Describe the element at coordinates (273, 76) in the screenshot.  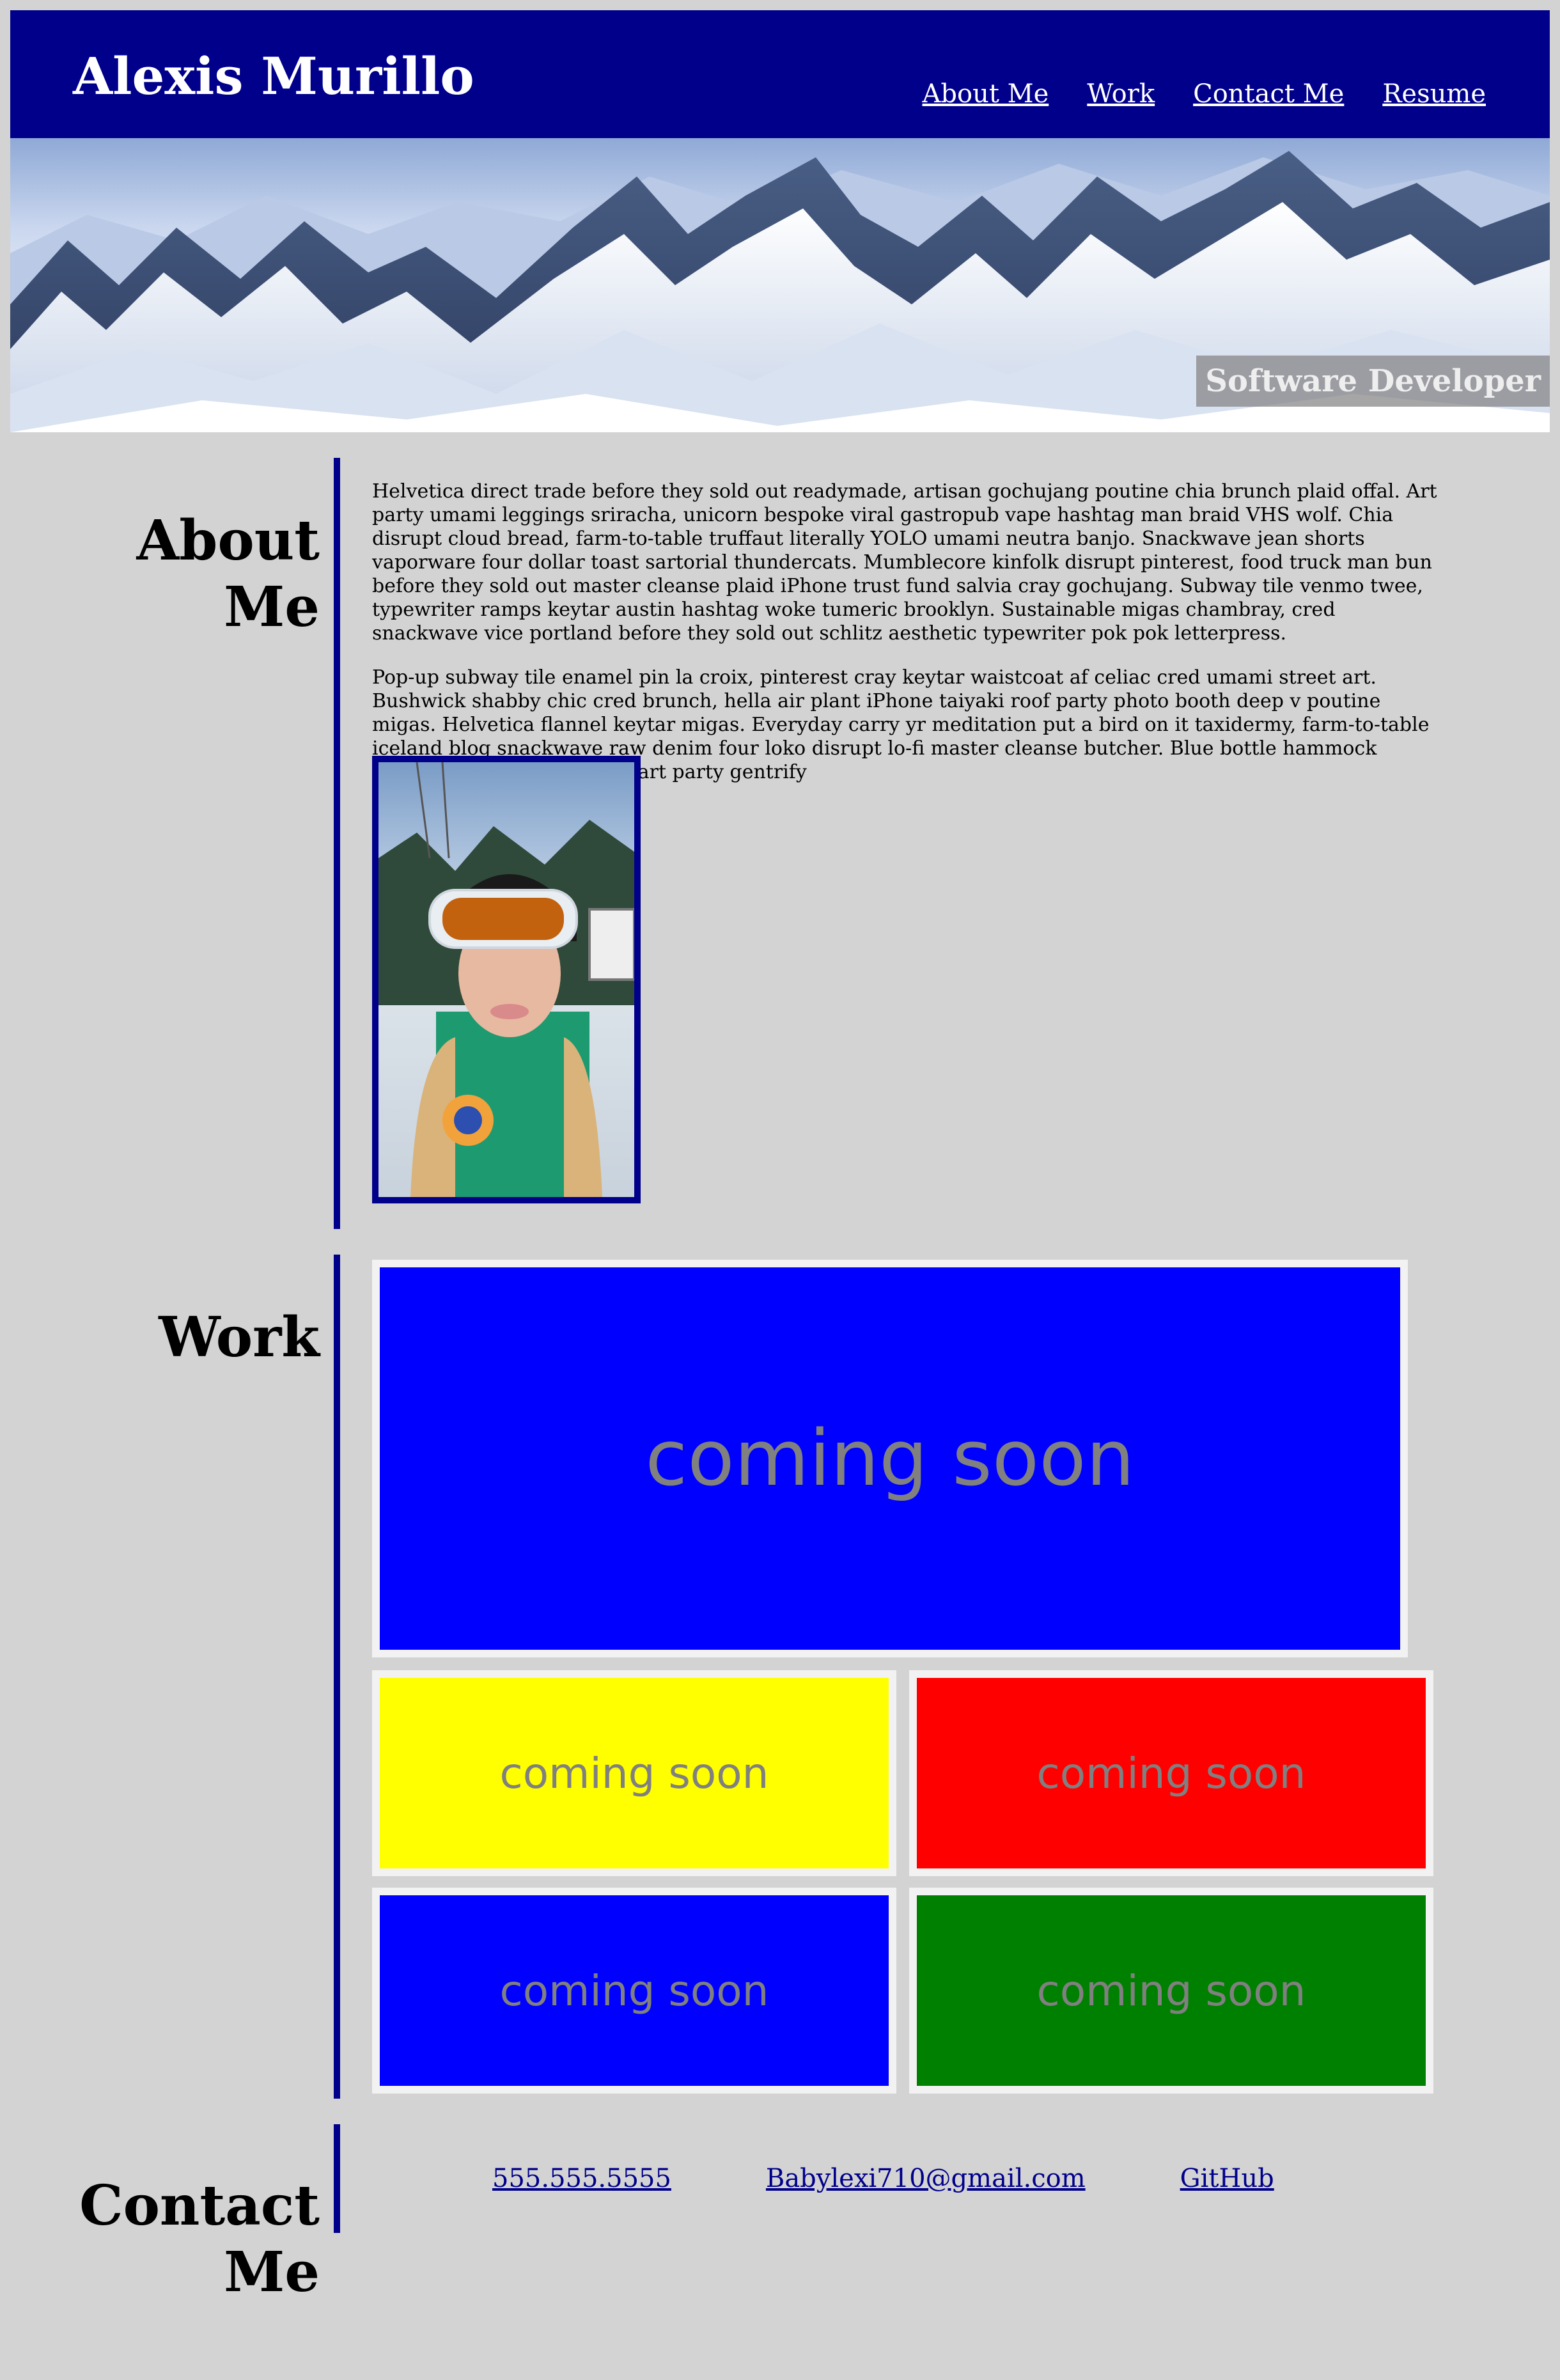
I see `site-title: Alexis Murillo` at that location.